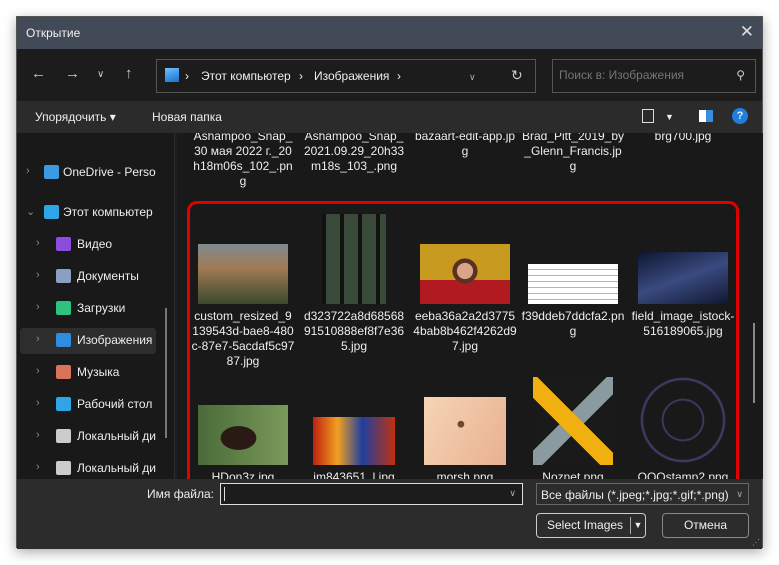 The height and width of the screenshot is (565, 779). What do you see at coordinates (100, 74) in the screenshot?
I see `recent-chevron-icon: ∨` at bounding box center [100, 74].